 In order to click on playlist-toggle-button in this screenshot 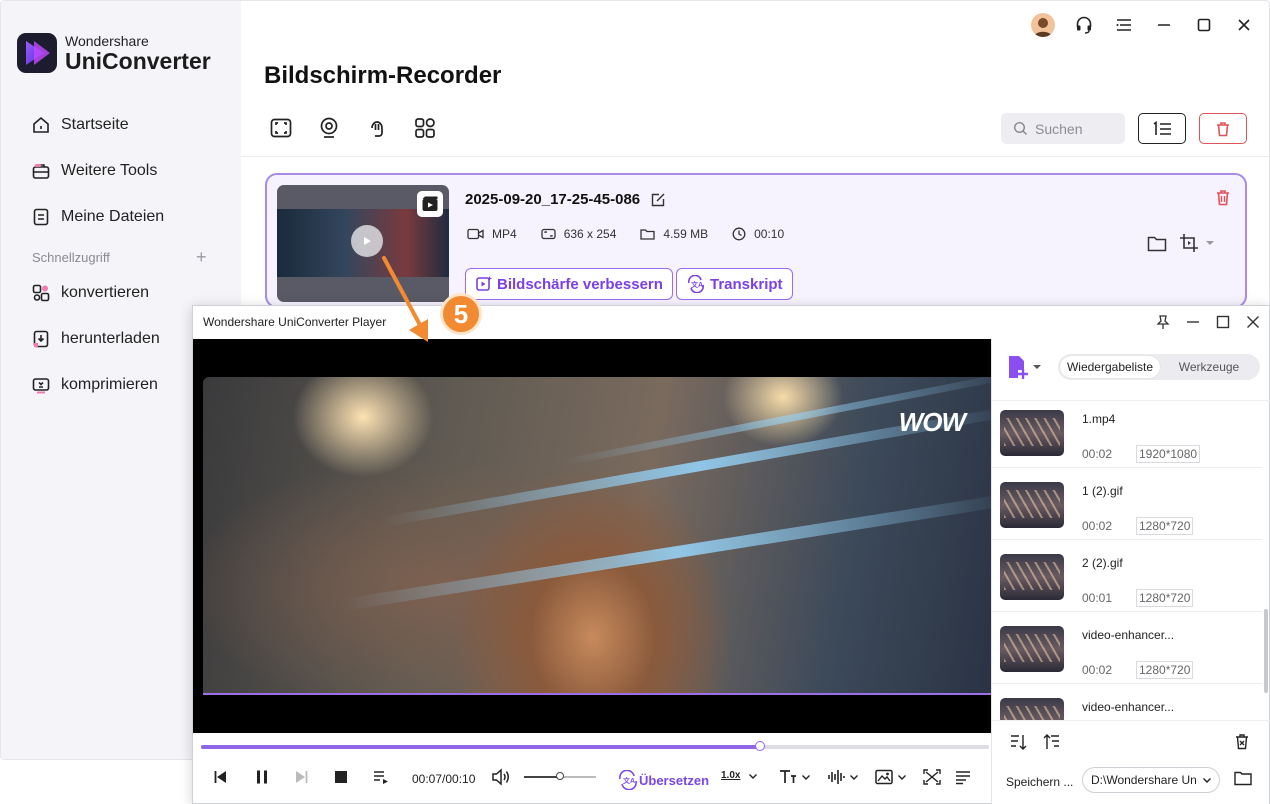, I will do `click(381, 777)`.